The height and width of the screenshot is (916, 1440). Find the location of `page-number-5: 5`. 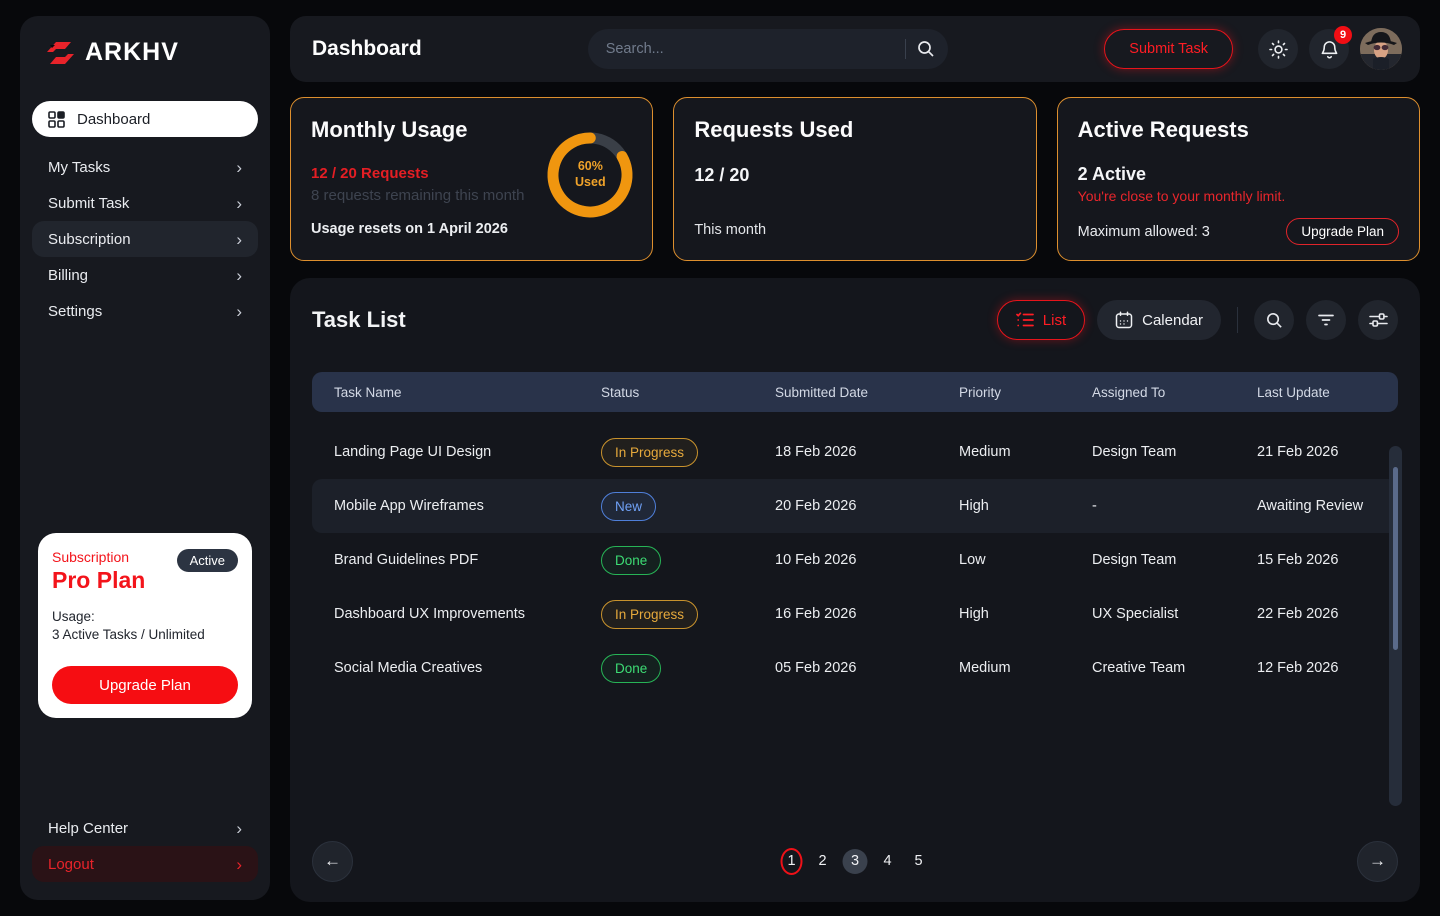

page-number-5: 5 is located at coordinates (919, 861).